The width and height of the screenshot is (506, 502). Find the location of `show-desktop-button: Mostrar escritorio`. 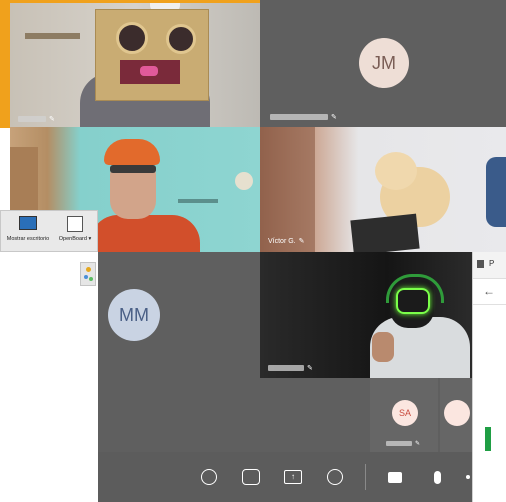

show-desktop-button: Mostrar escritorio is located at coordinates (28, 229).